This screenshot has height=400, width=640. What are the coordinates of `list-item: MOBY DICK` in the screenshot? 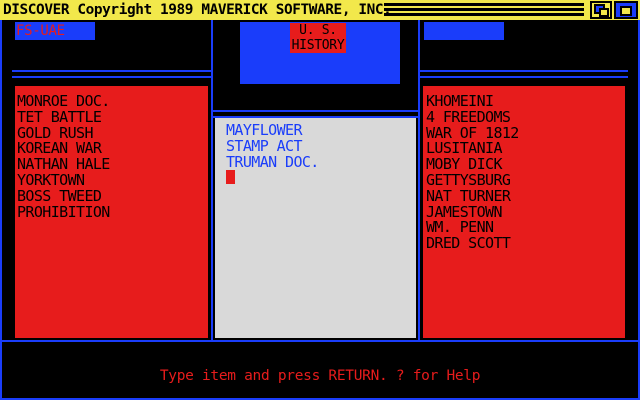 It's located at (464, 164).